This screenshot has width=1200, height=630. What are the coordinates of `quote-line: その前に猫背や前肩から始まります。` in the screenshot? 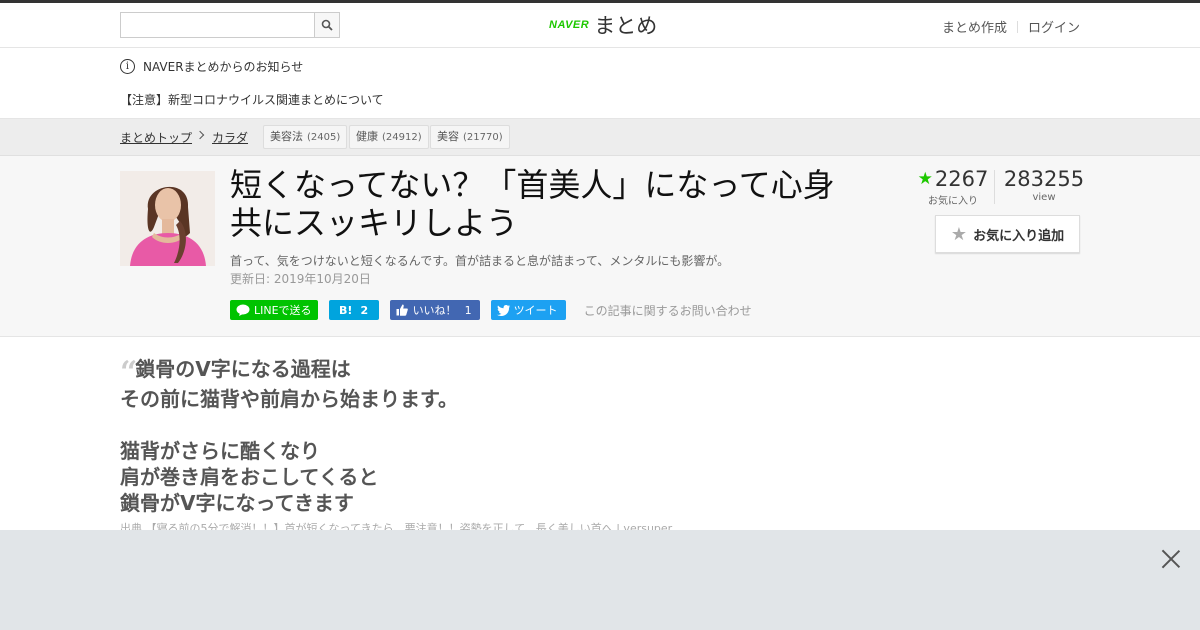 It's located at (289, 399).